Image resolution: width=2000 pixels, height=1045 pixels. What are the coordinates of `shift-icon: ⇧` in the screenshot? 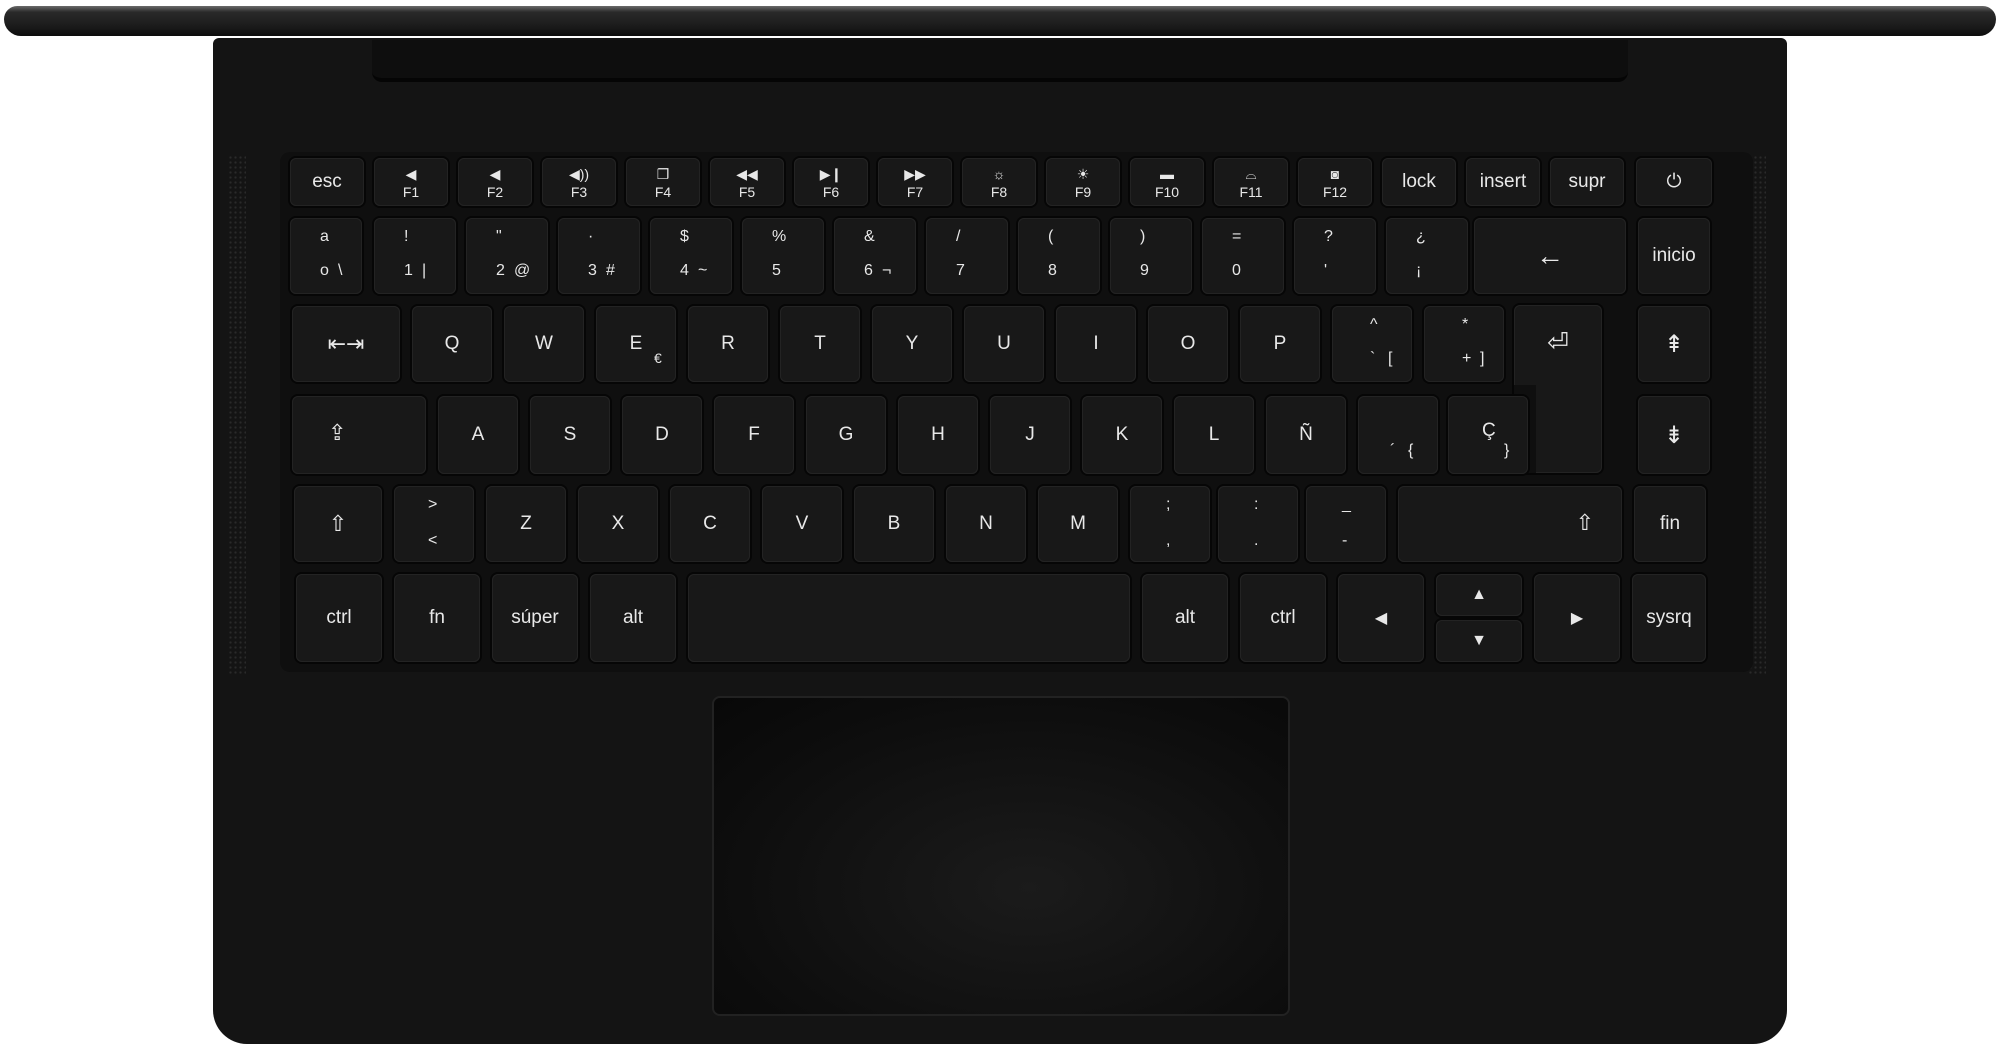 It's located at (338, 523).